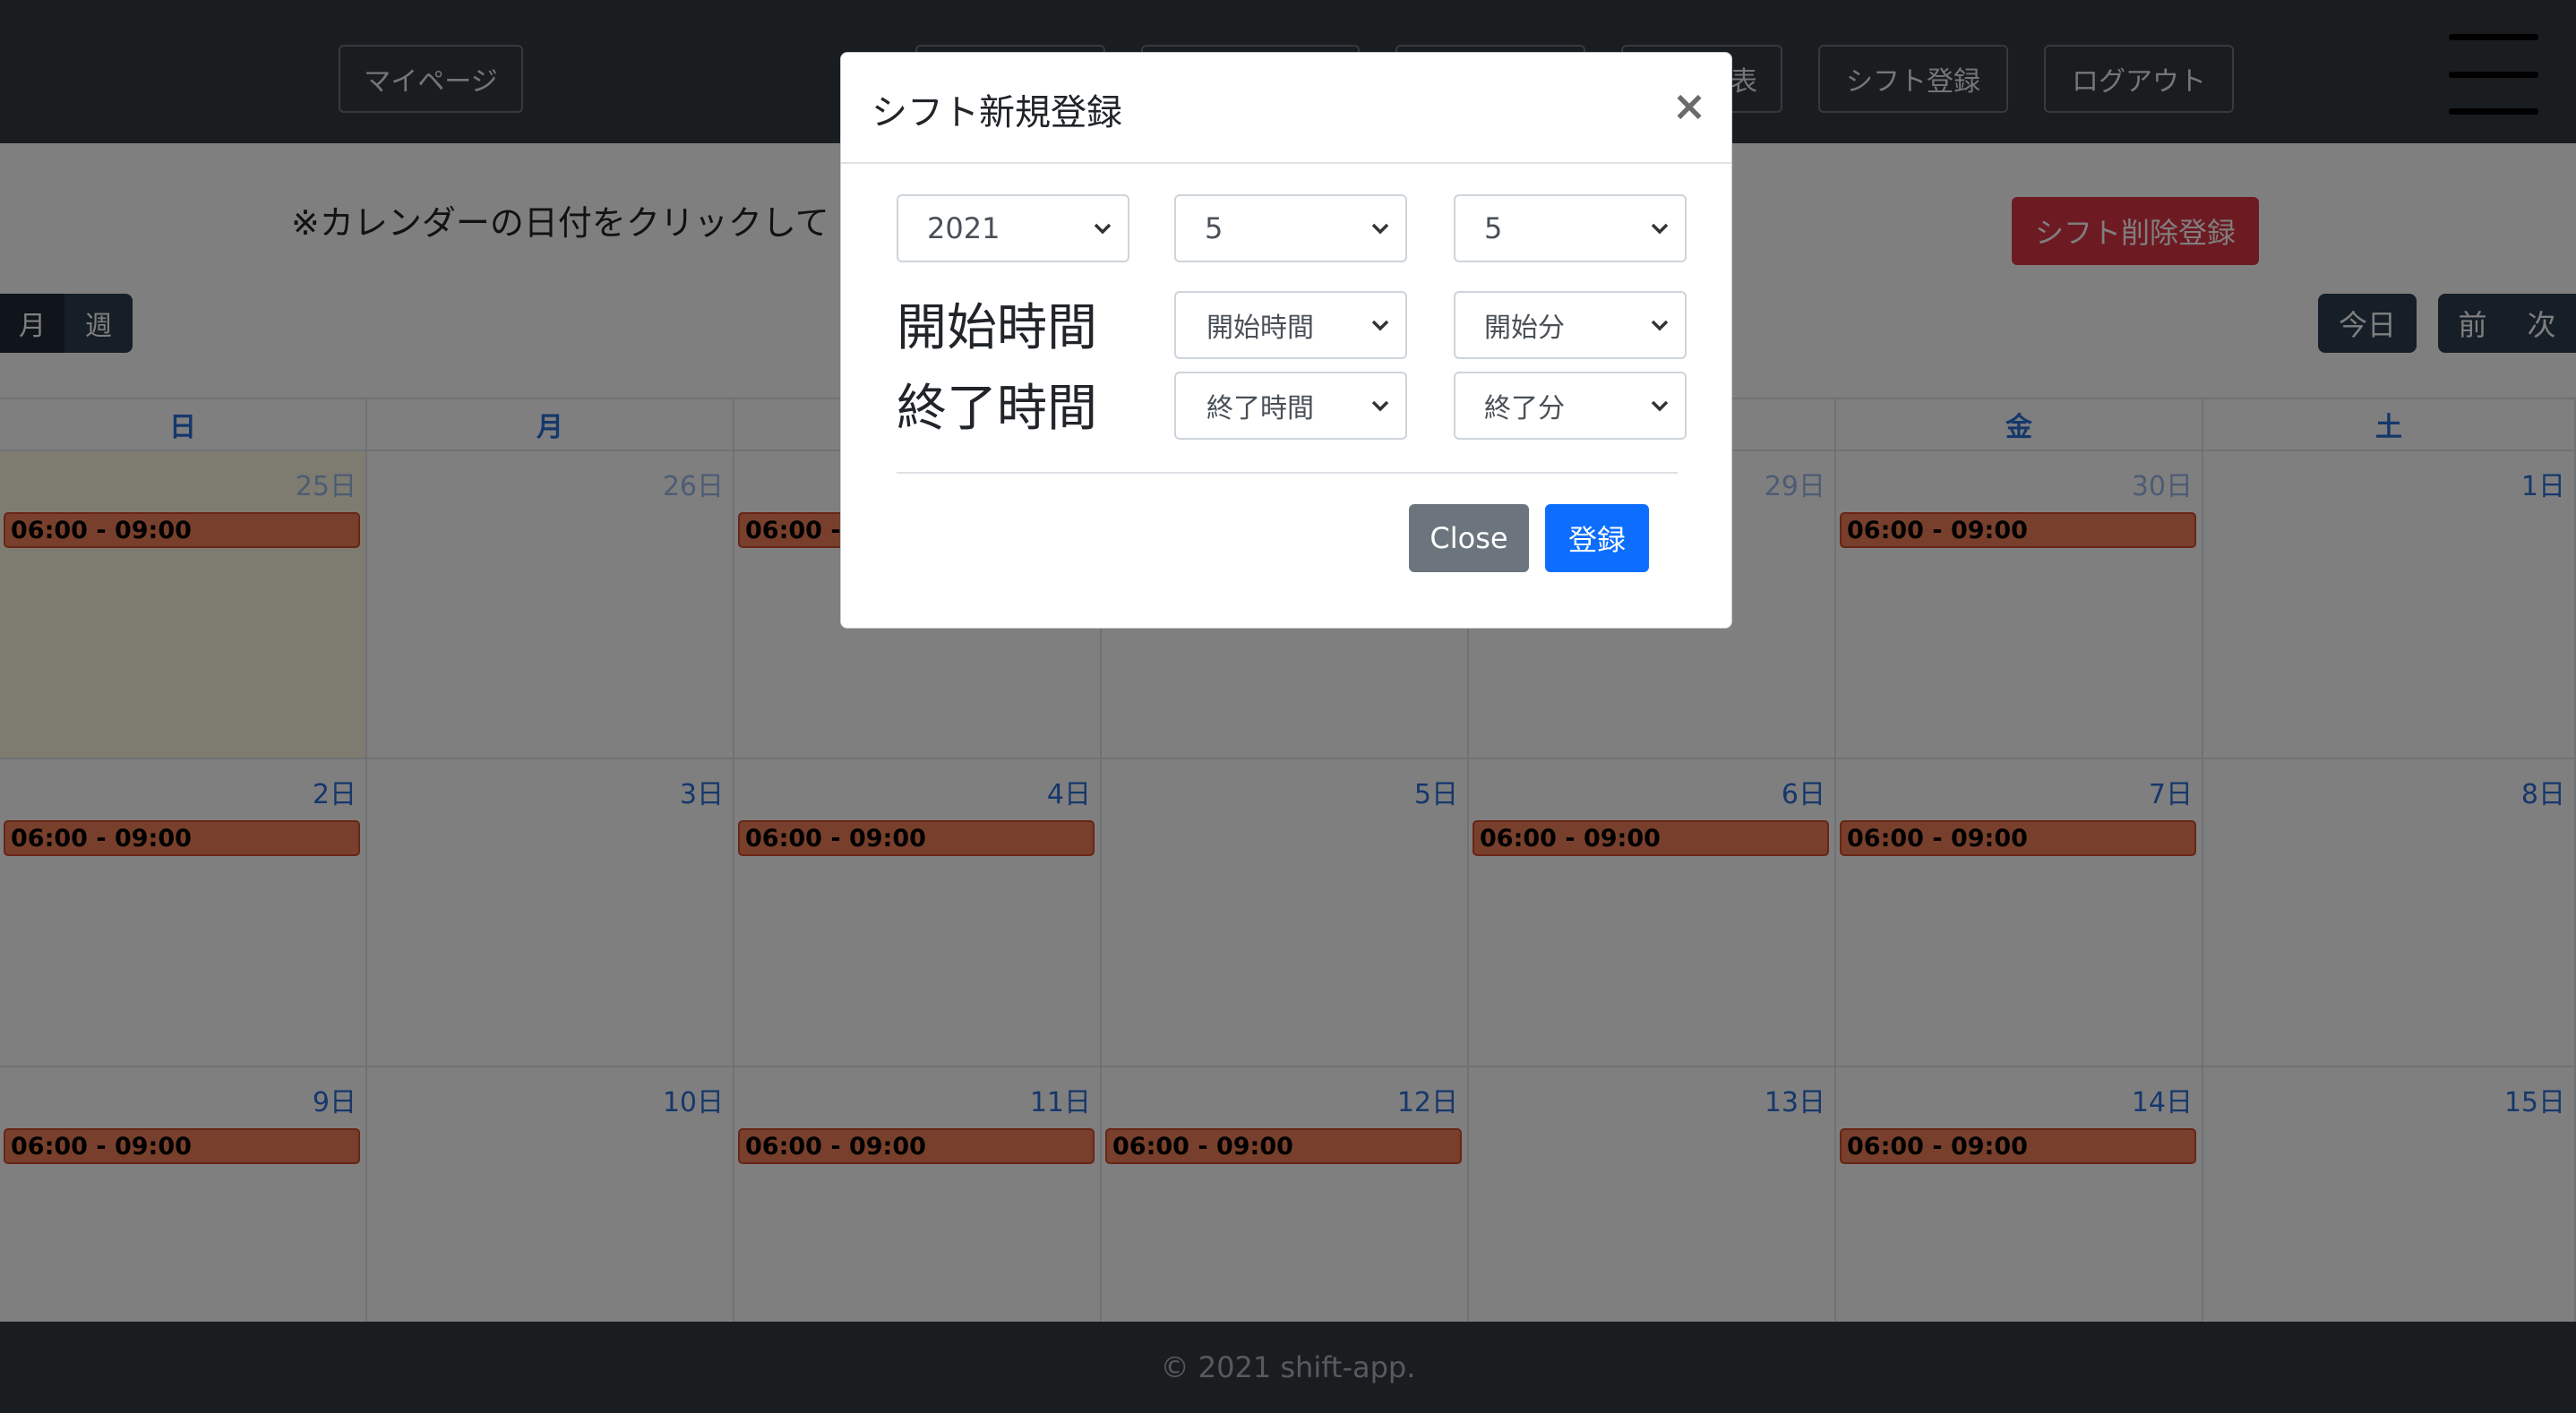  What do you see at coordinates (1524, 328) in the screenshot?
I see `start-minute-value: 開始分` at bounding box center [1524, 328].